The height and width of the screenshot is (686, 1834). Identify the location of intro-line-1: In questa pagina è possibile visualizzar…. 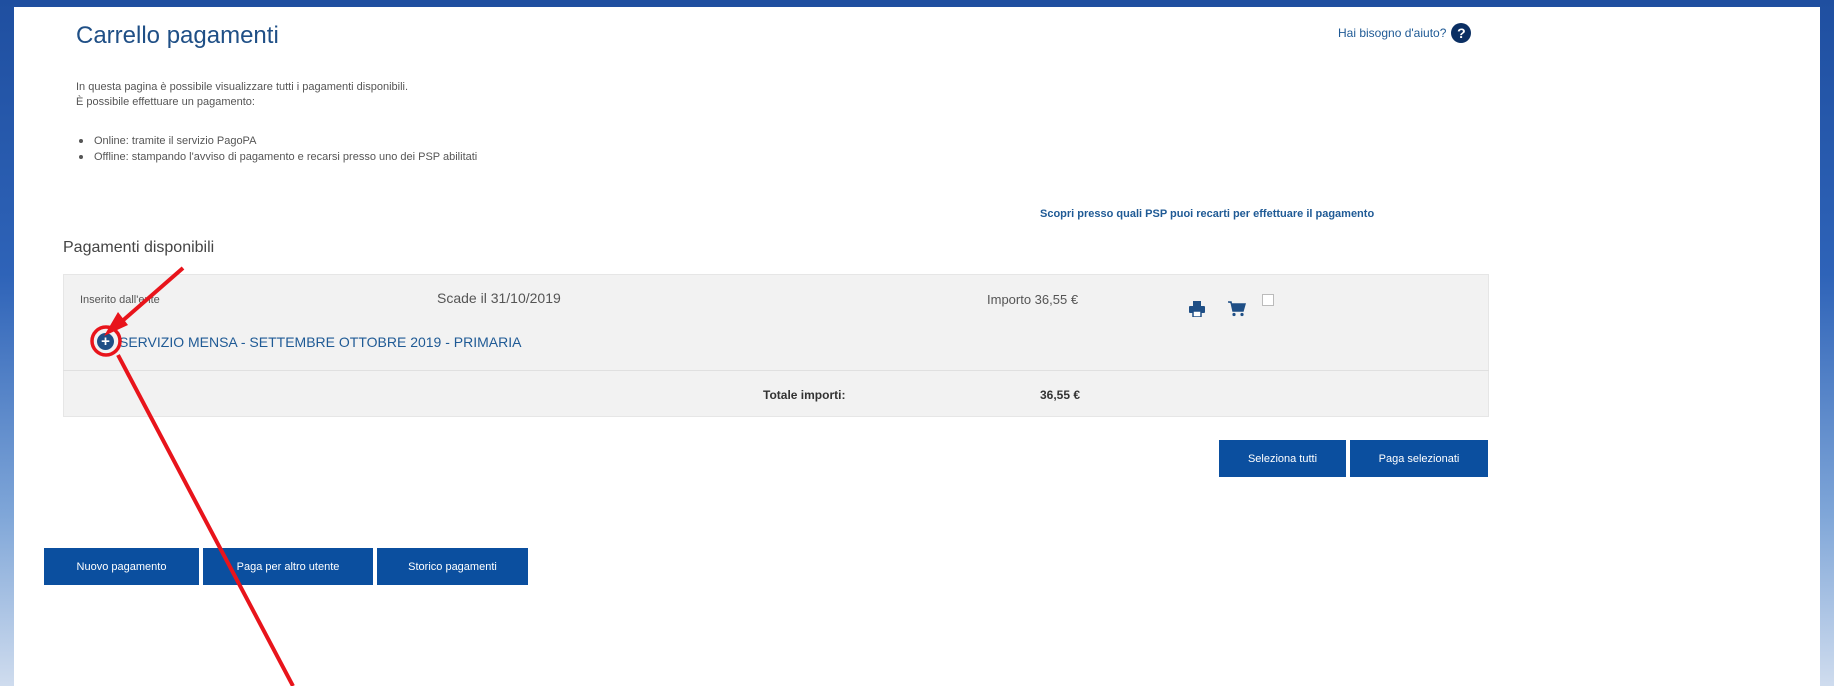
(242, 87).